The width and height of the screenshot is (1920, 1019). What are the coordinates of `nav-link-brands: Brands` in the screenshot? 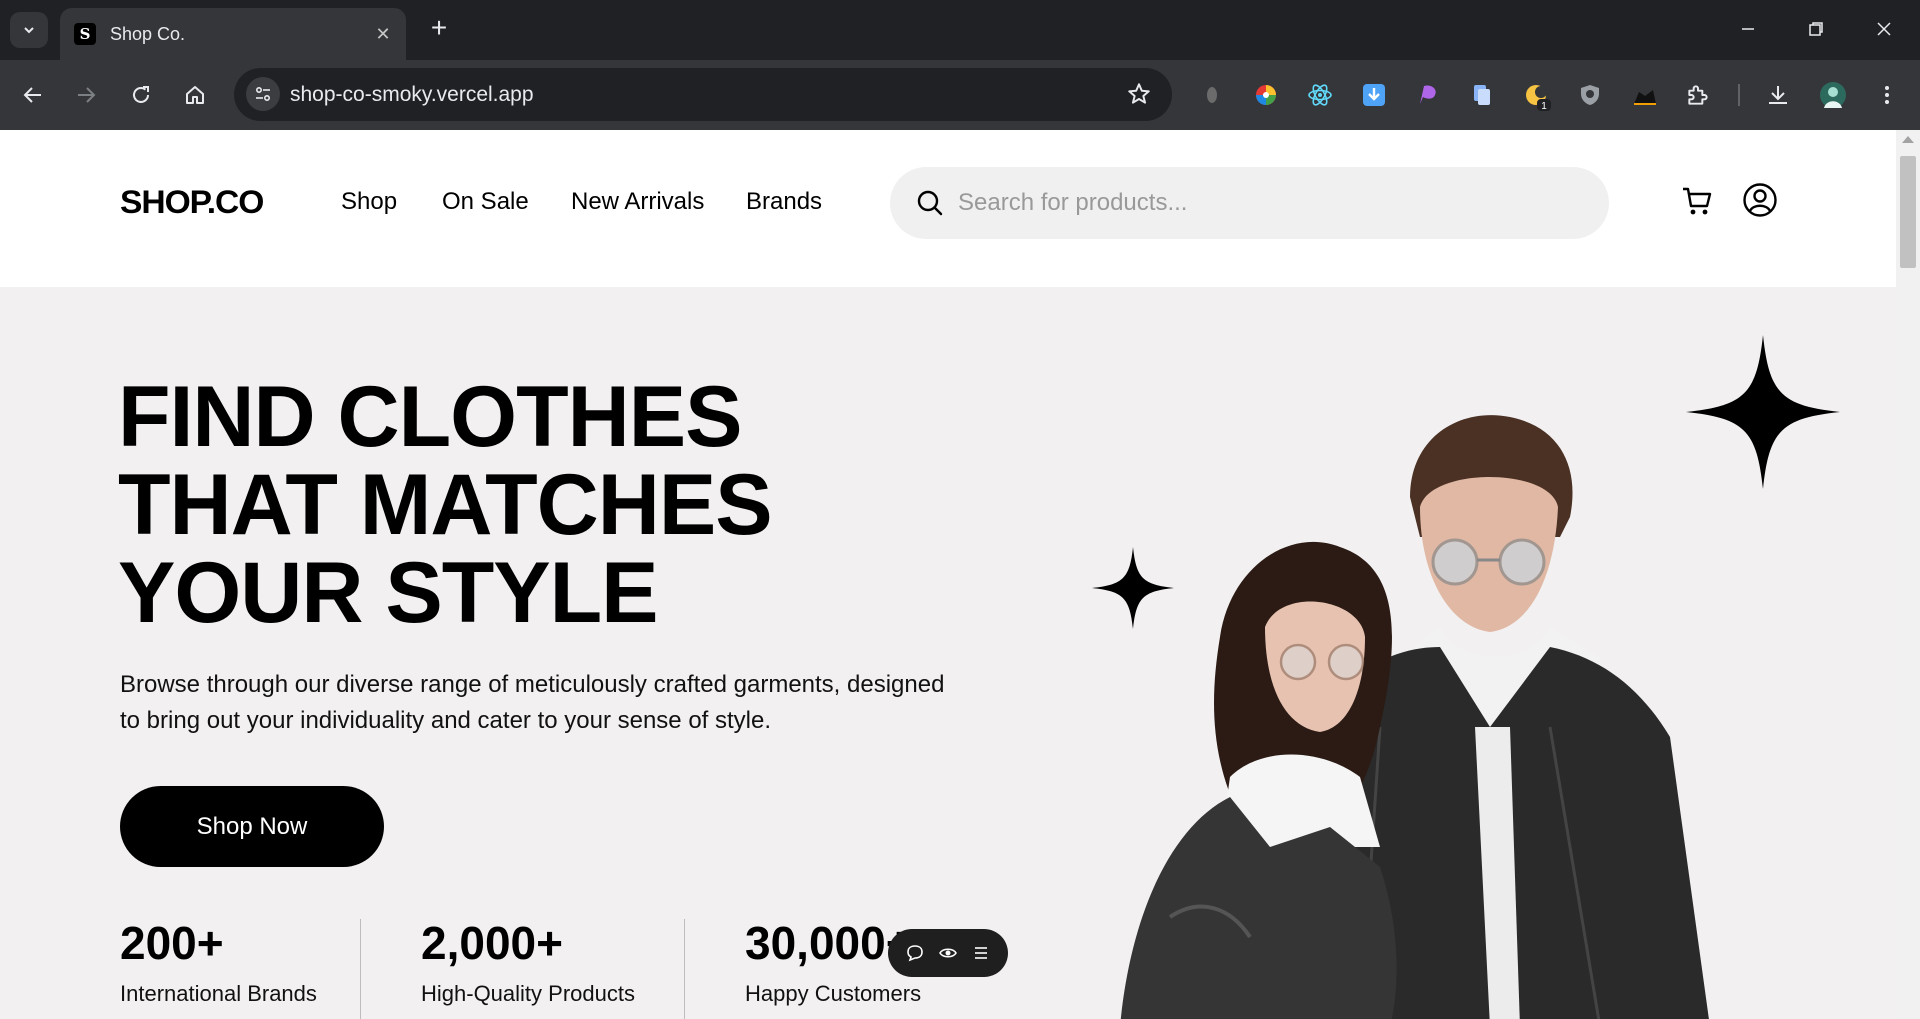 It's located at (784, 202).